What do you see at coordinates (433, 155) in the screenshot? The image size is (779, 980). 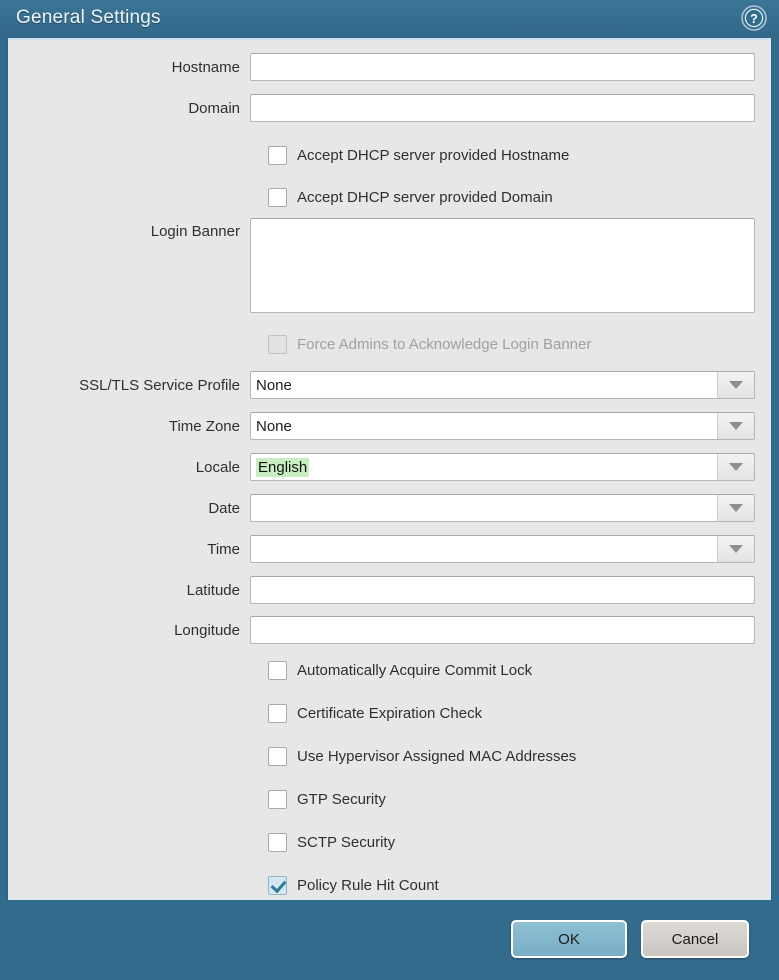 I see `accept-dhcp-hostname-label: Accept DHCP server provided Hostname` at bounding box center [433, 155].